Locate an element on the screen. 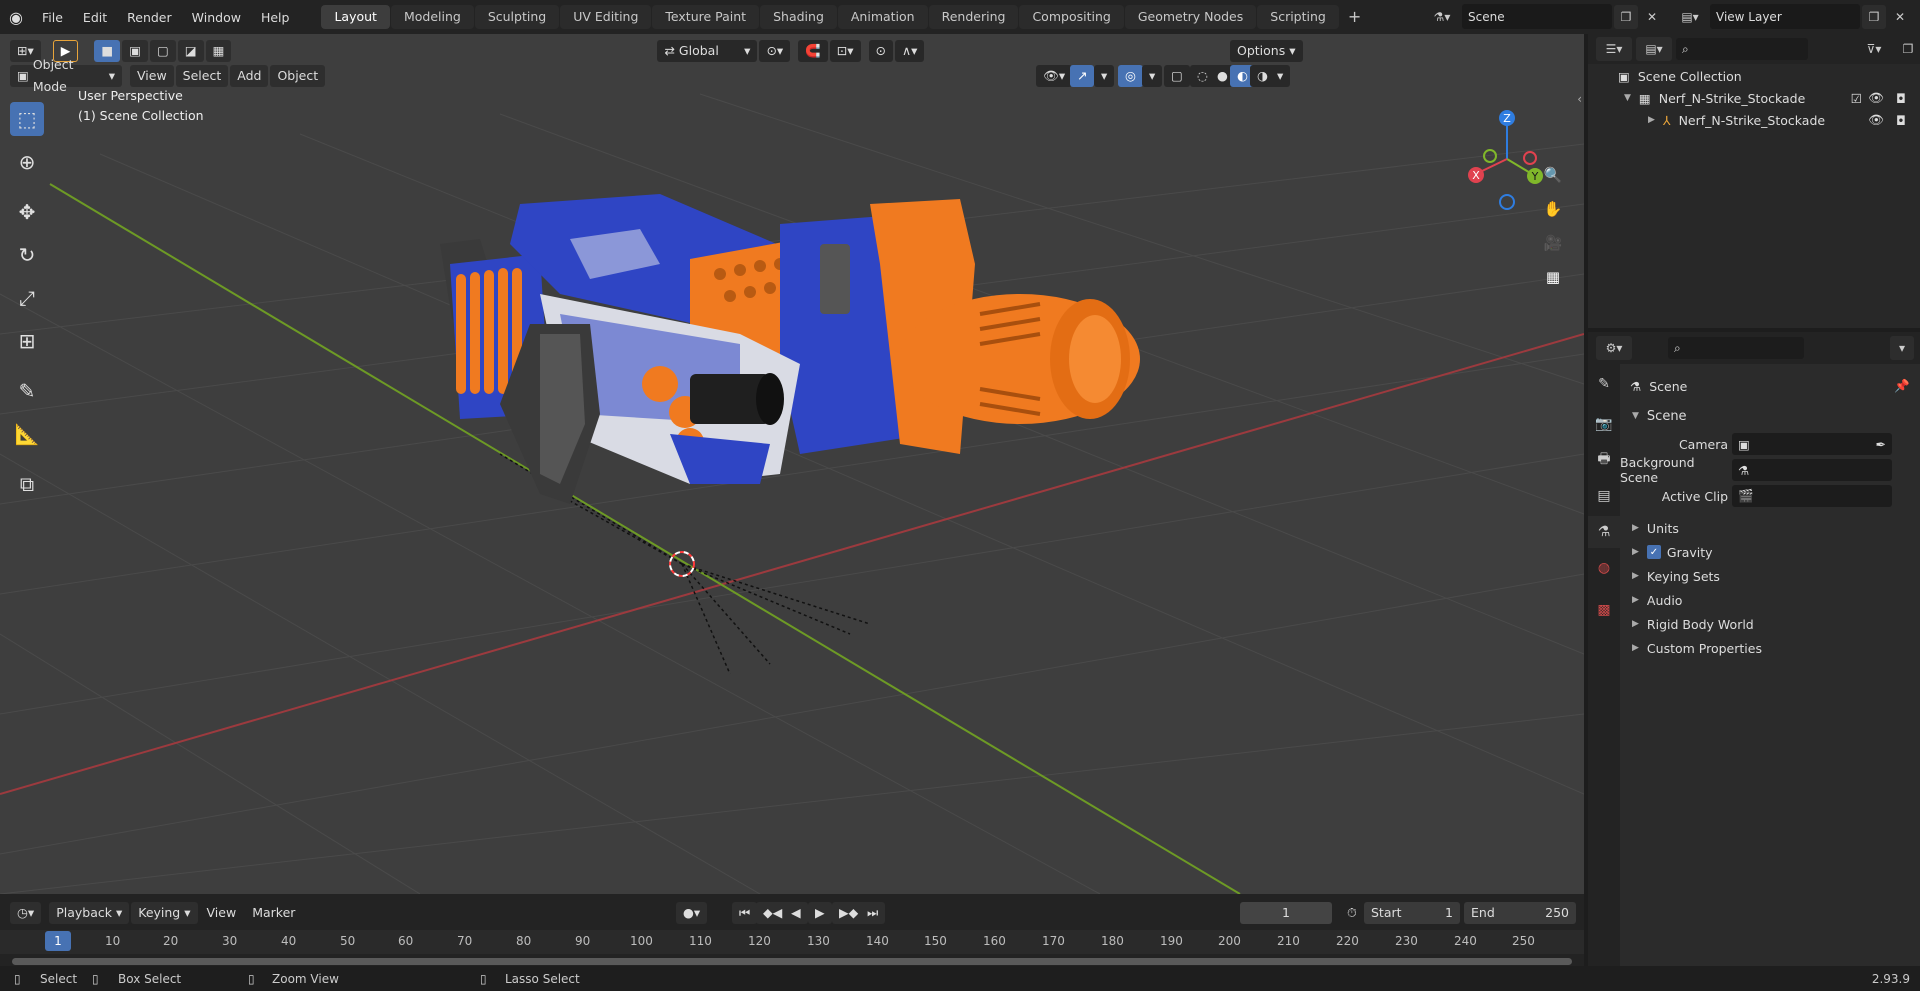 Image resolution: width=1920 pixels, height=991 pixels. menu-help: Help is located at coordinates (275, 17).